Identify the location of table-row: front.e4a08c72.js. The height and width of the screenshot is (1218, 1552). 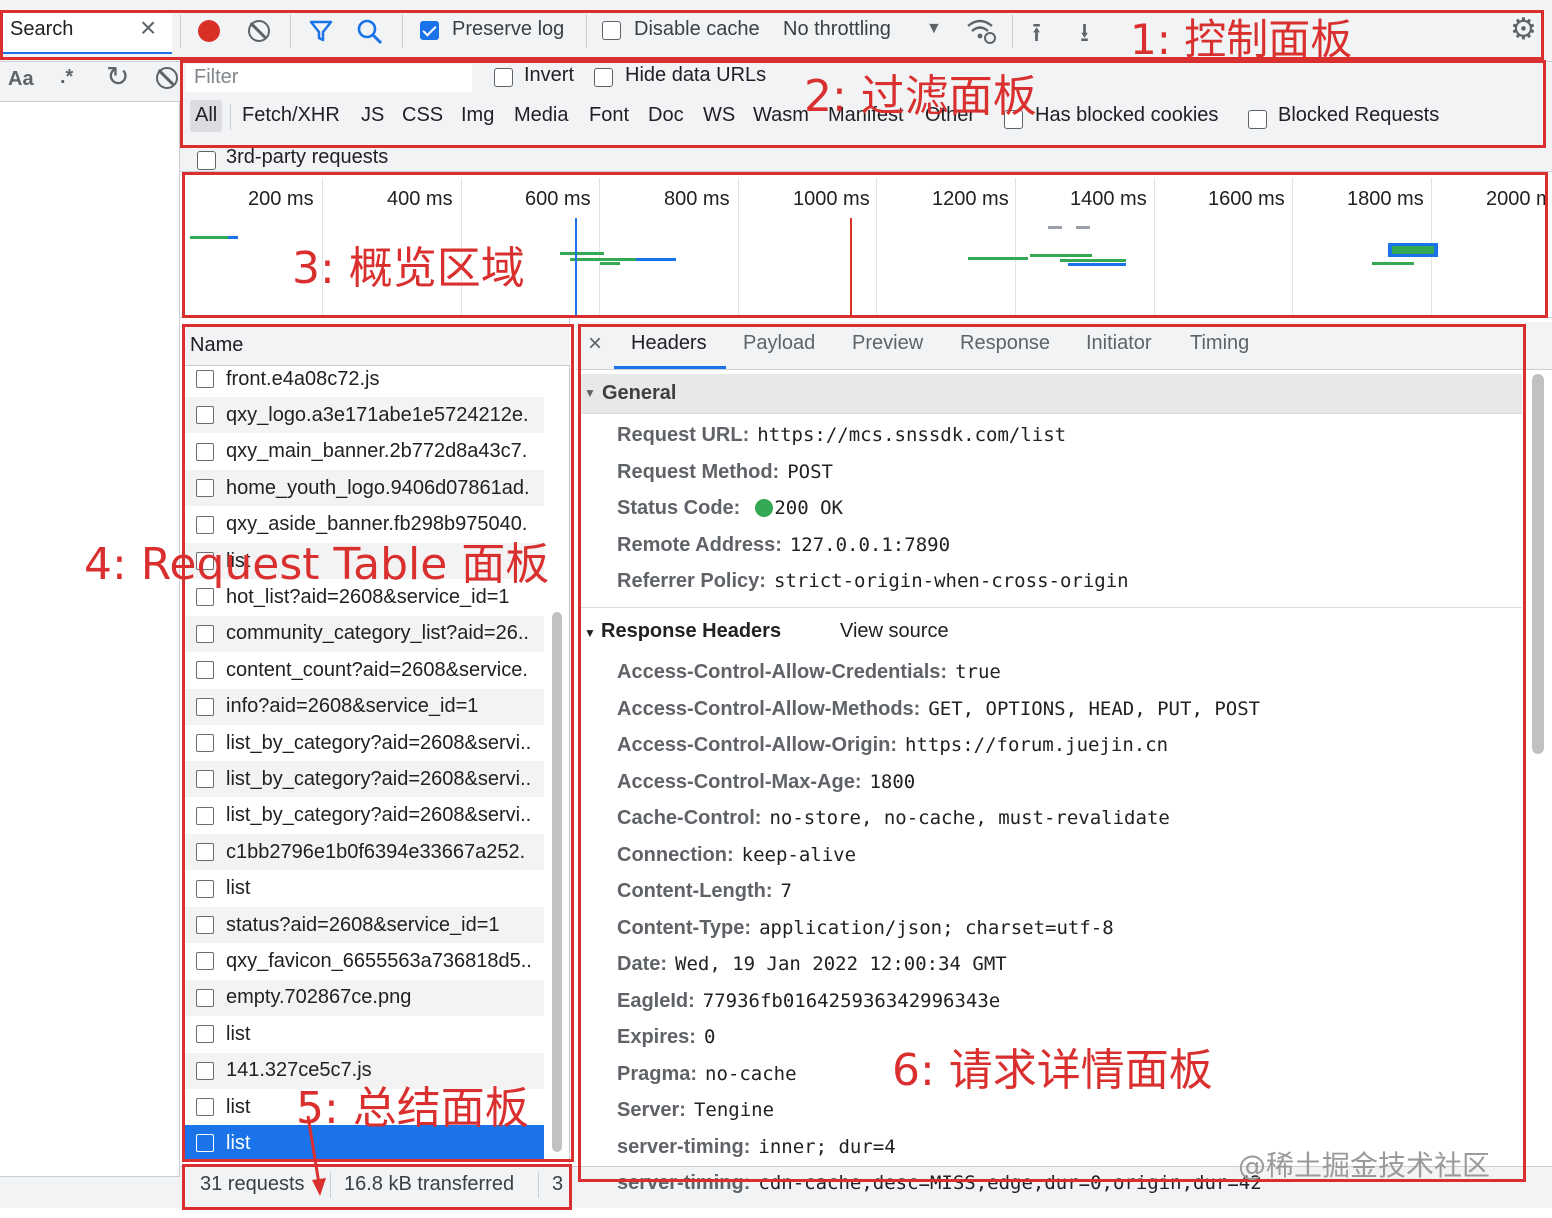
(364, 379).